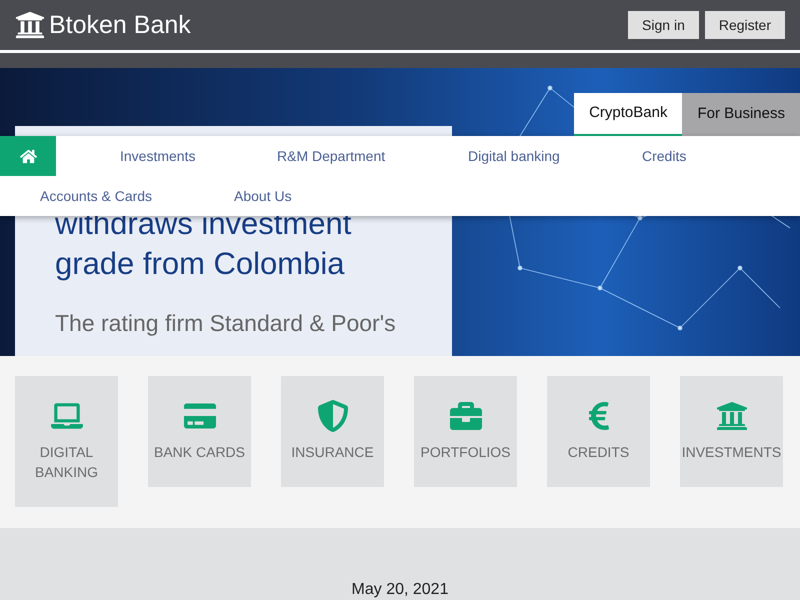 The height and width of the screenshot is (600, 800). I want to click on hero-tab: For Business, so click(741, 114).